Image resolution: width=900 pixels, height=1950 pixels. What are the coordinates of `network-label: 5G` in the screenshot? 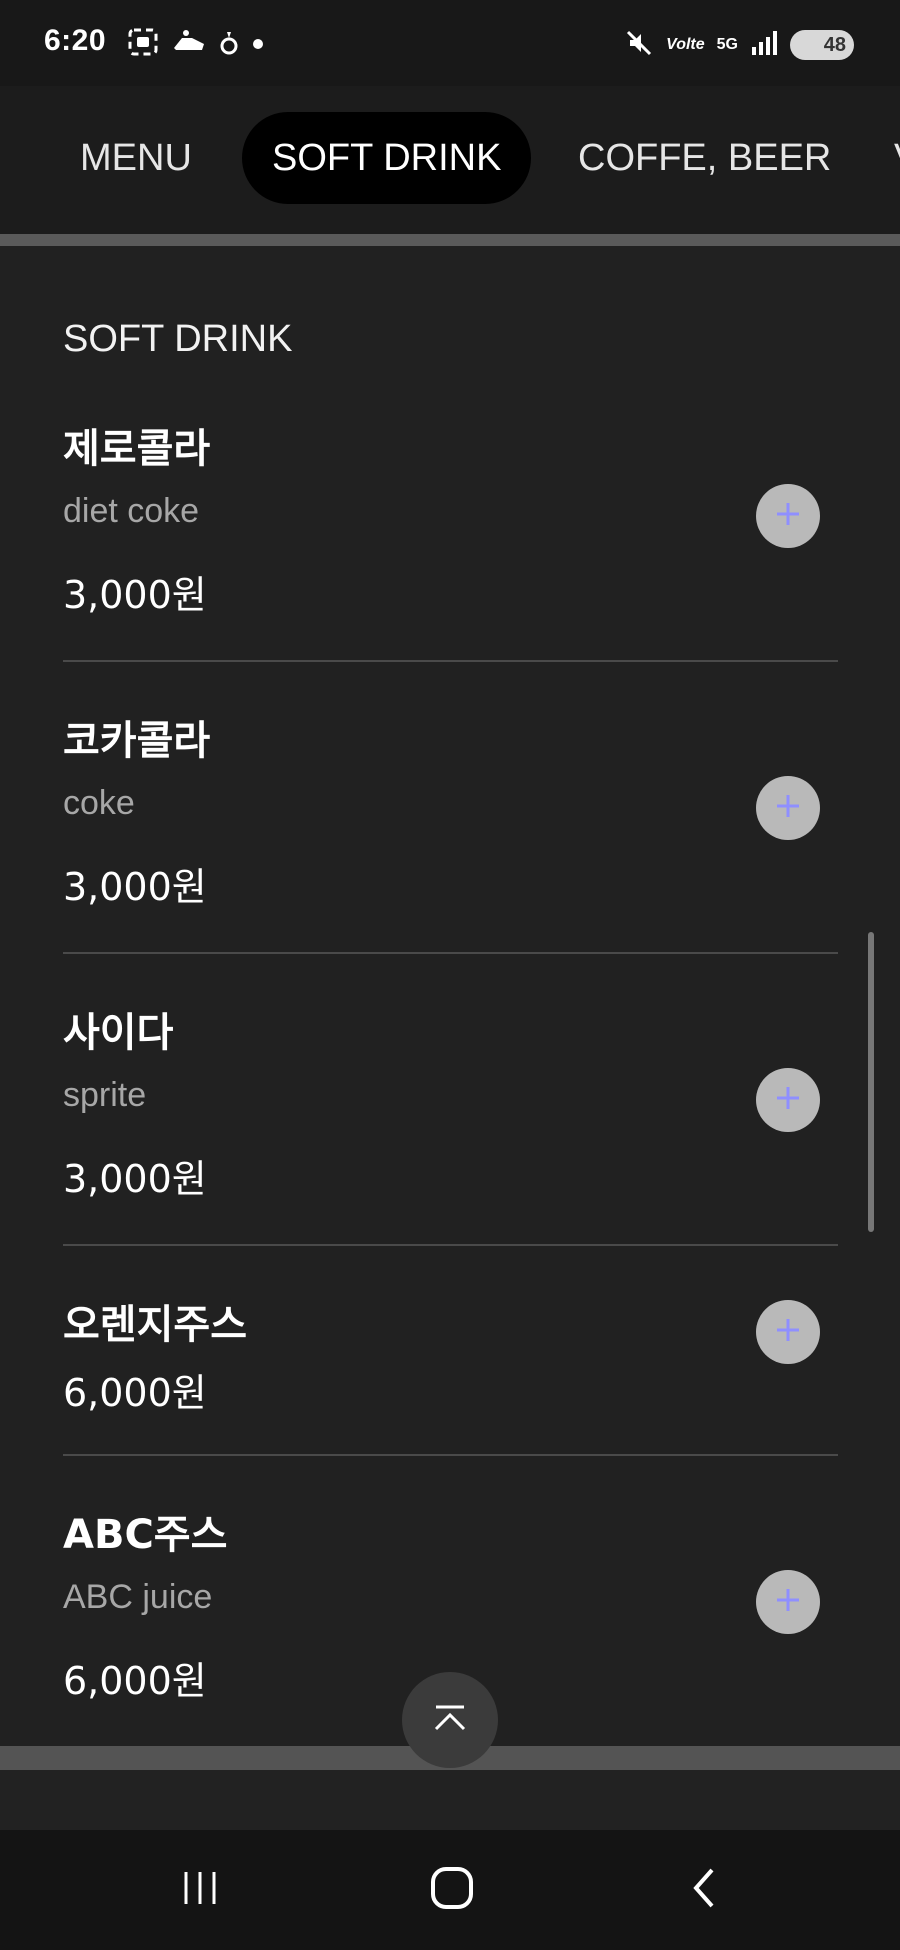 It's located at (727, 44).